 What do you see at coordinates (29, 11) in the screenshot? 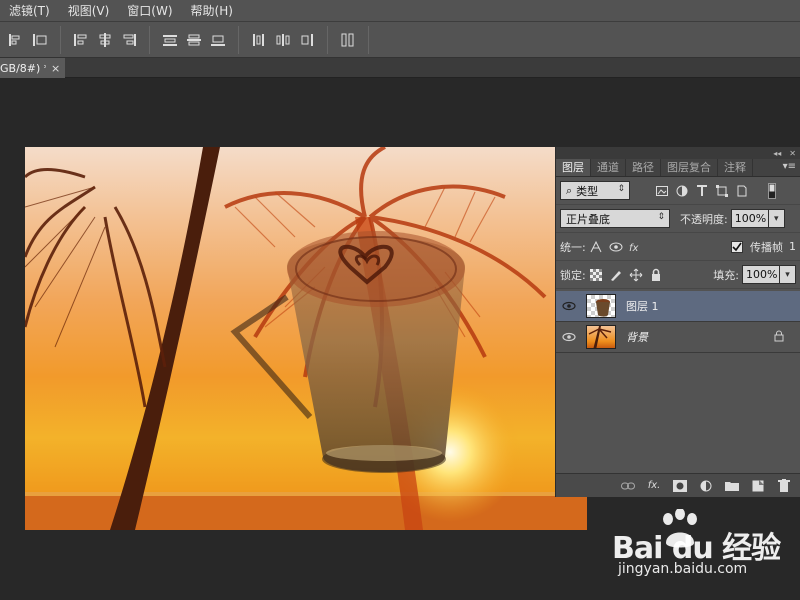
I see `menu-filter: 滤镜(T)` at bounding box center [29, 11].